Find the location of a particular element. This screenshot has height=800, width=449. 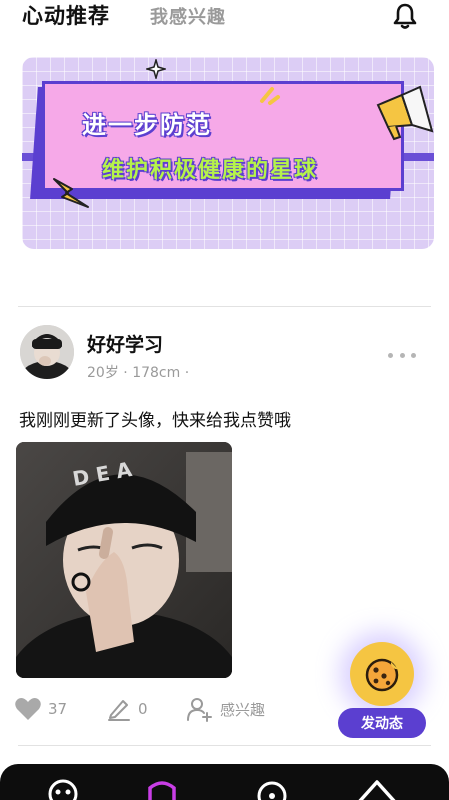

post-age: 20岁 is located at coordinates (103, 373).